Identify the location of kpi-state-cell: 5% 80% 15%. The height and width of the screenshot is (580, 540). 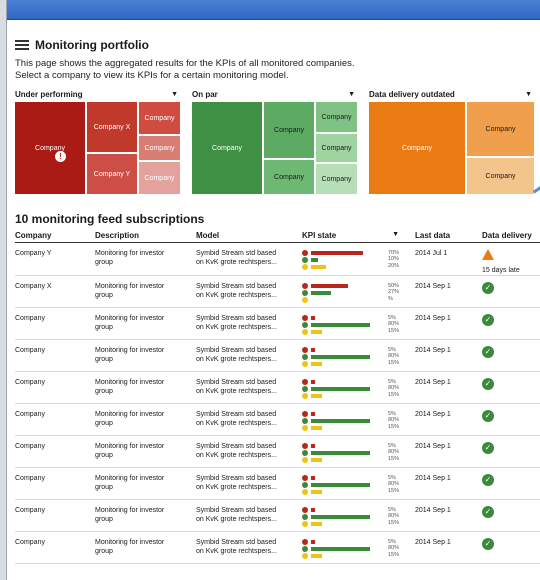
(358, 515).